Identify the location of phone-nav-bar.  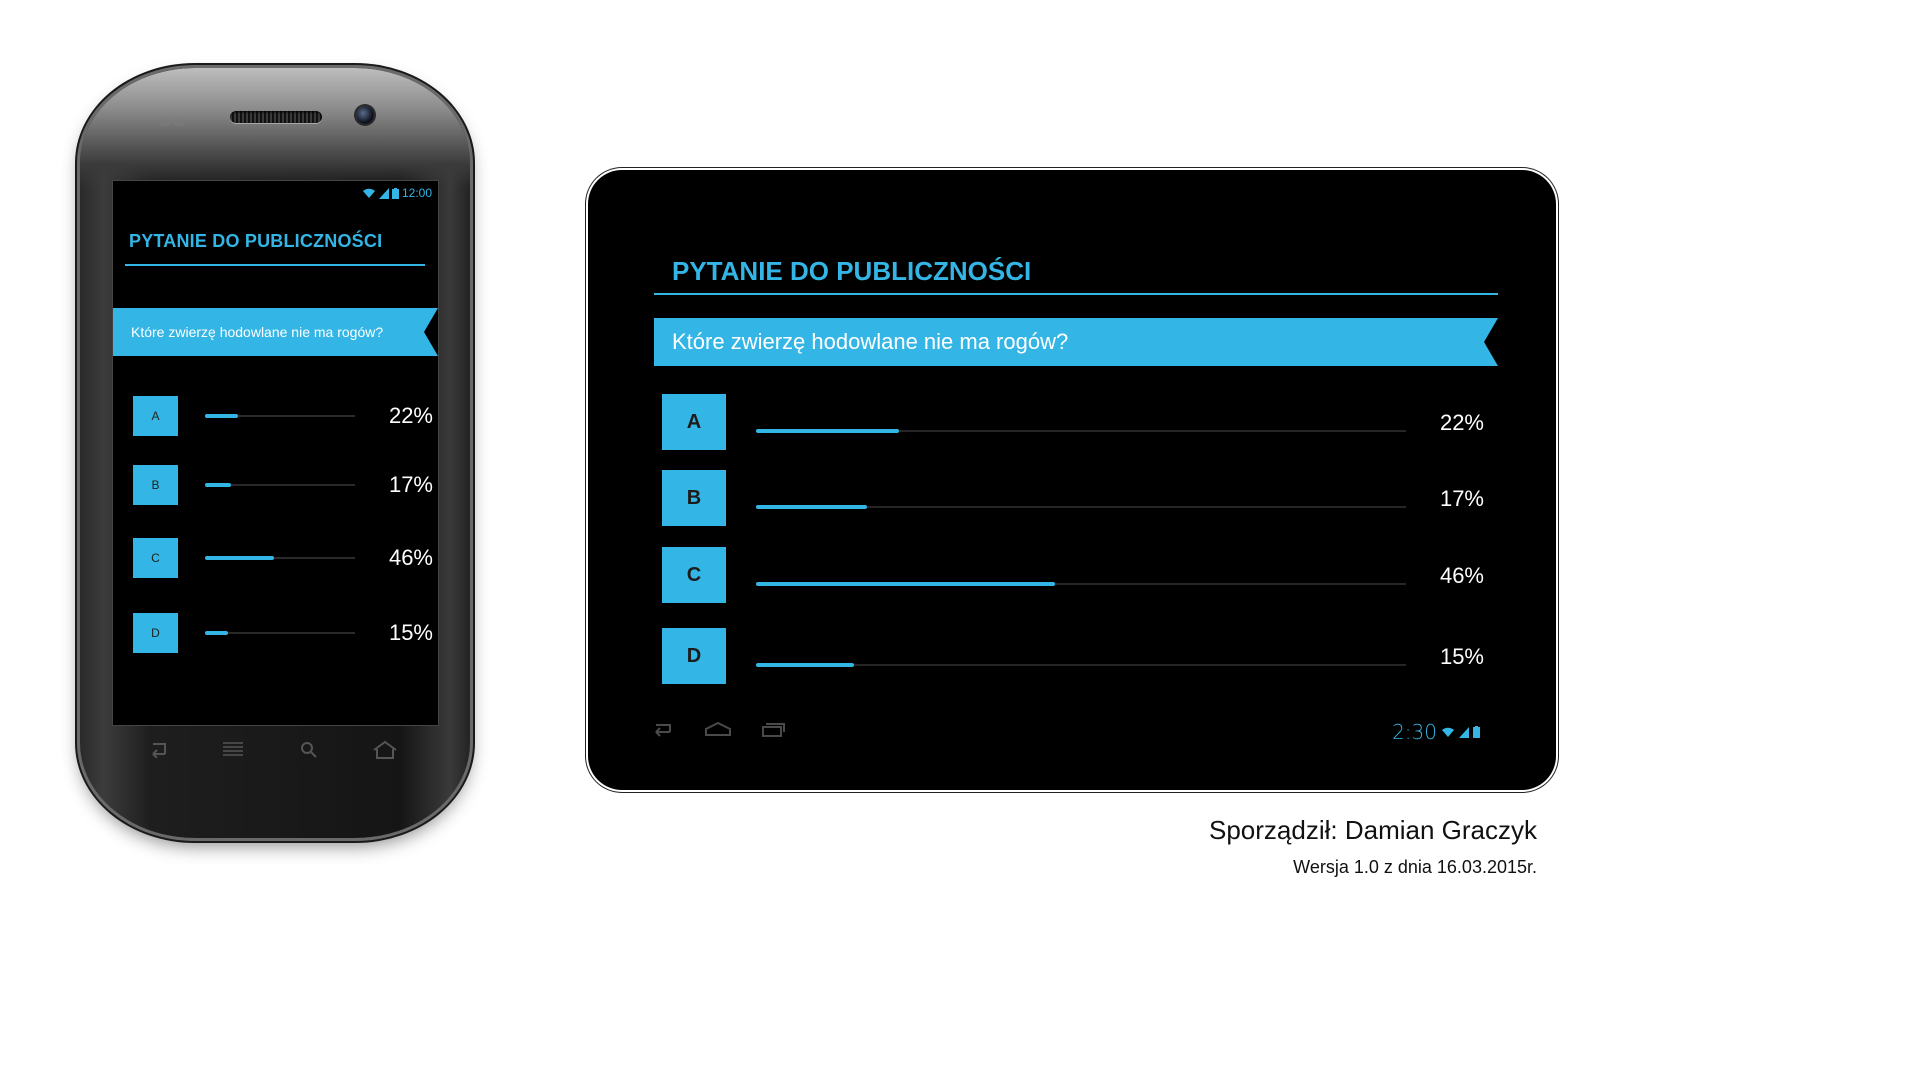
(275, 755).